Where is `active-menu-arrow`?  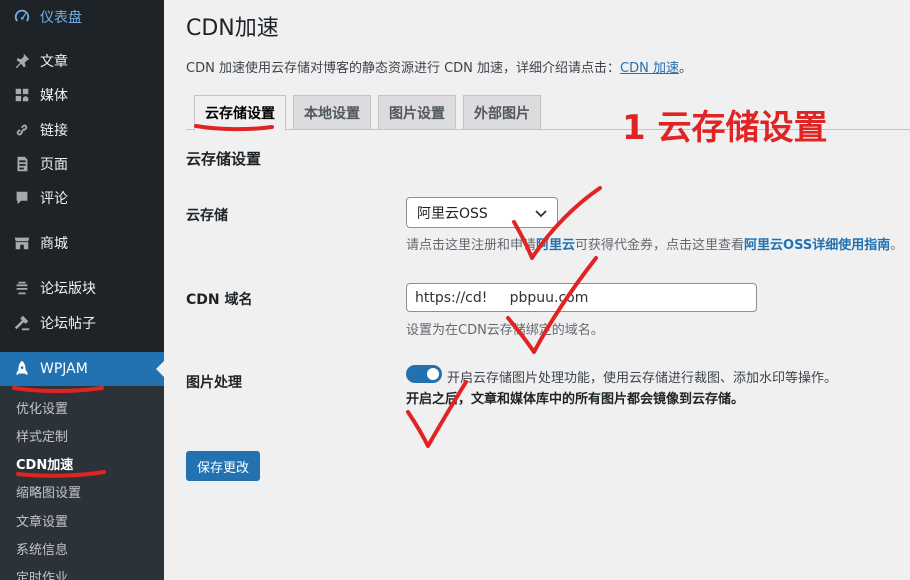
active-menu-arrow is located at coordinates (160, 369).